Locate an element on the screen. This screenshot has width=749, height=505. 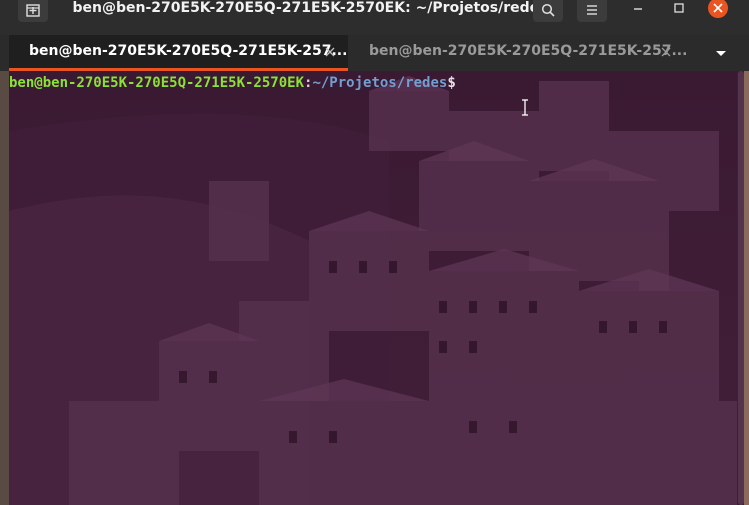
chevron-down-icon is located at coordinates (721, 53).